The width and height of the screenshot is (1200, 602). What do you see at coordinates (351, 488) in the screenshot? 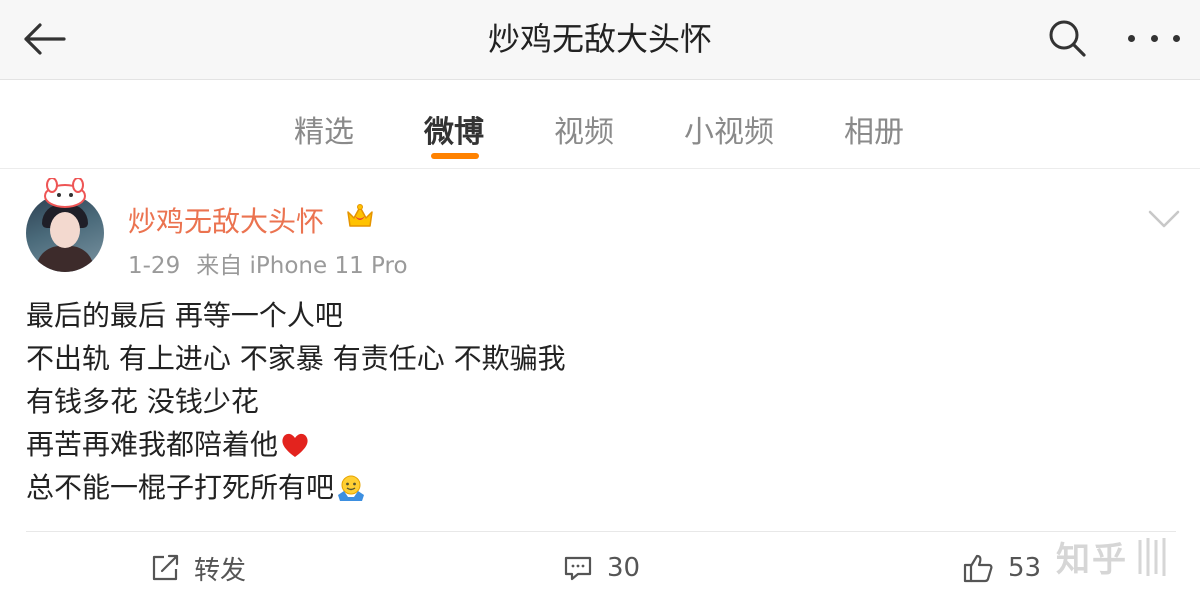
I see `shrug-emoji-icon` at bounding box center [351, 488].